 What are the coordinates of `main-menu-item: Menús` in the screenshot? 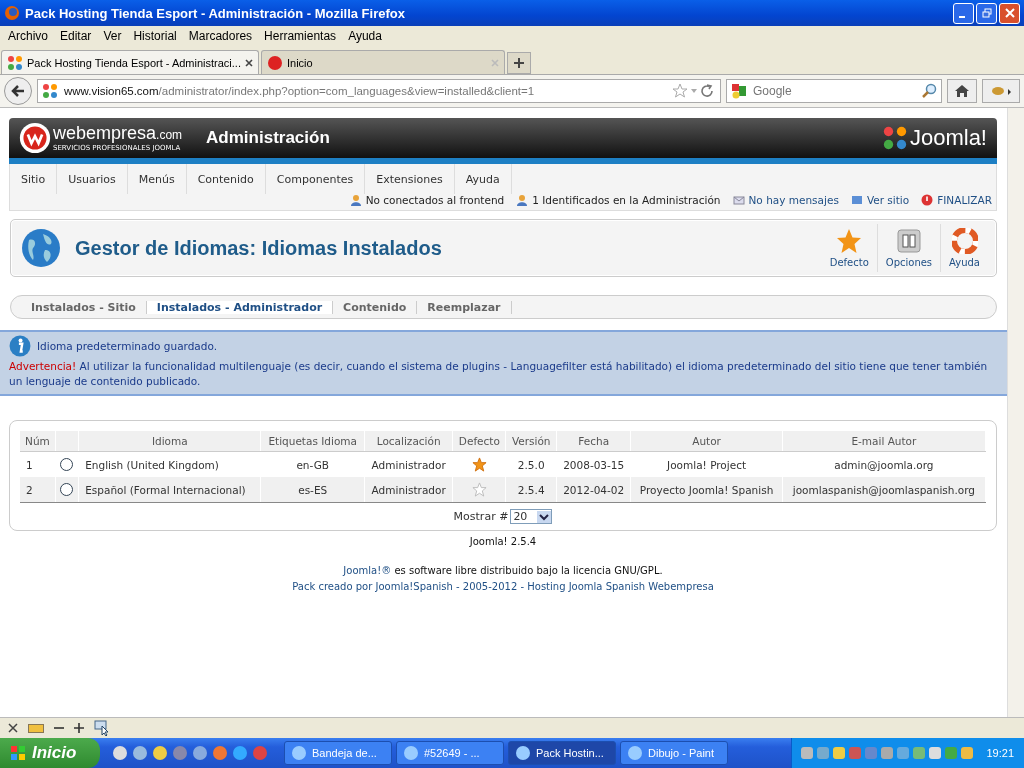 It's located at (157, 179).